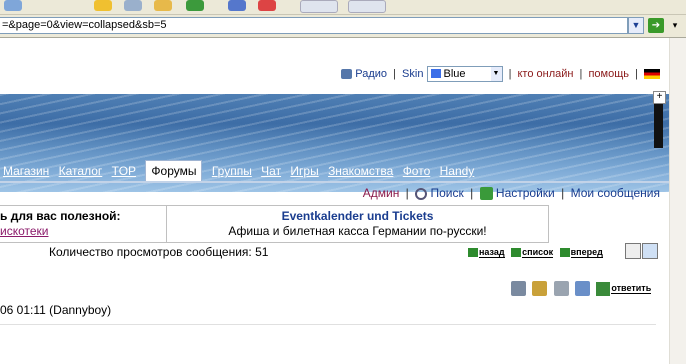 The height and width of the screenshot is (364, 686). I want to click on arrow-up-icon, so click(516, 252).